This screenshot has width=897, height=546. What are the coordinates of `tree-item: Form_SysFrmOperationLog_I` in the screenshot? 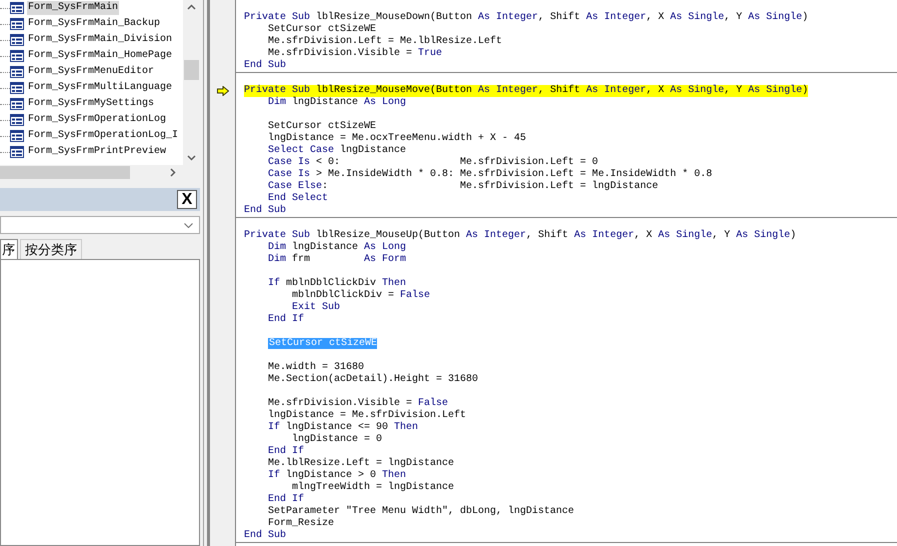 It's located at (103, 136).